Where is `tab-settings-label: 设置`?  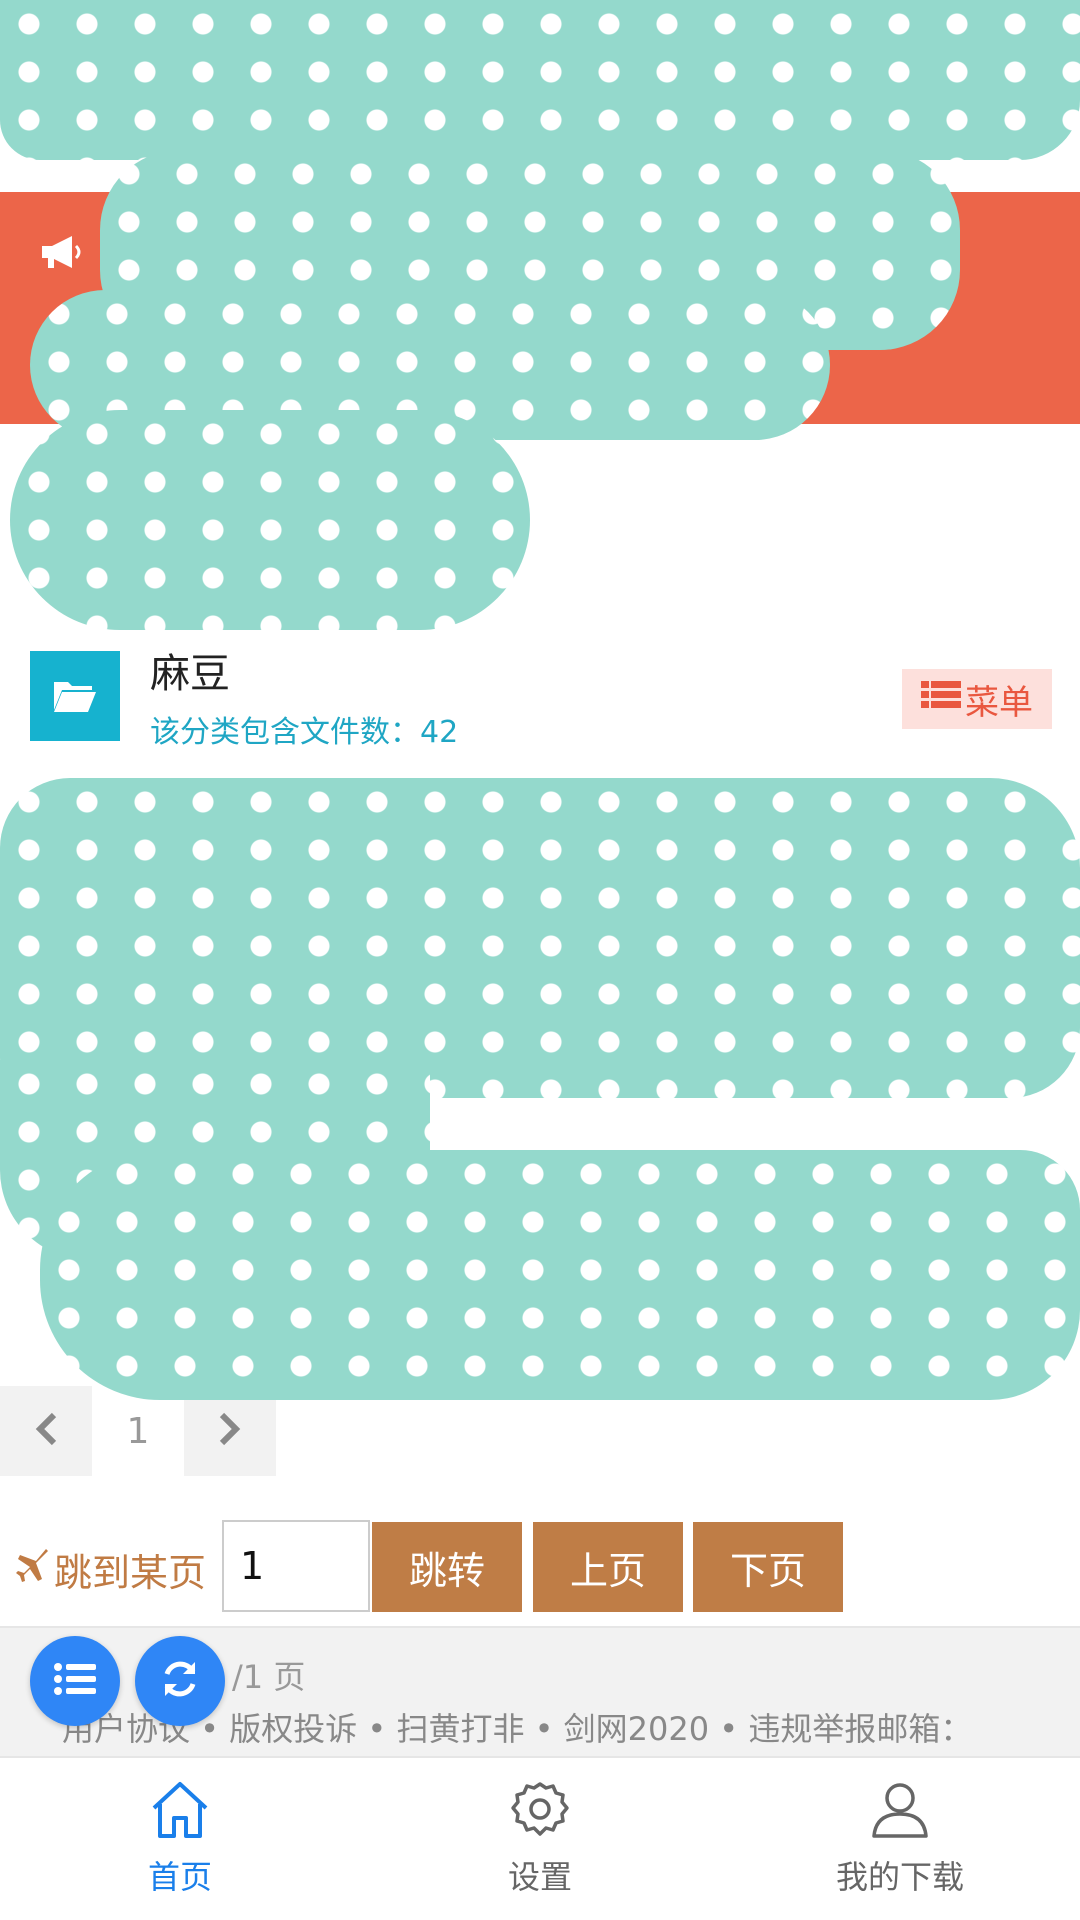
tab-settings-label: 设置 is located at coordinates (539, 1877).